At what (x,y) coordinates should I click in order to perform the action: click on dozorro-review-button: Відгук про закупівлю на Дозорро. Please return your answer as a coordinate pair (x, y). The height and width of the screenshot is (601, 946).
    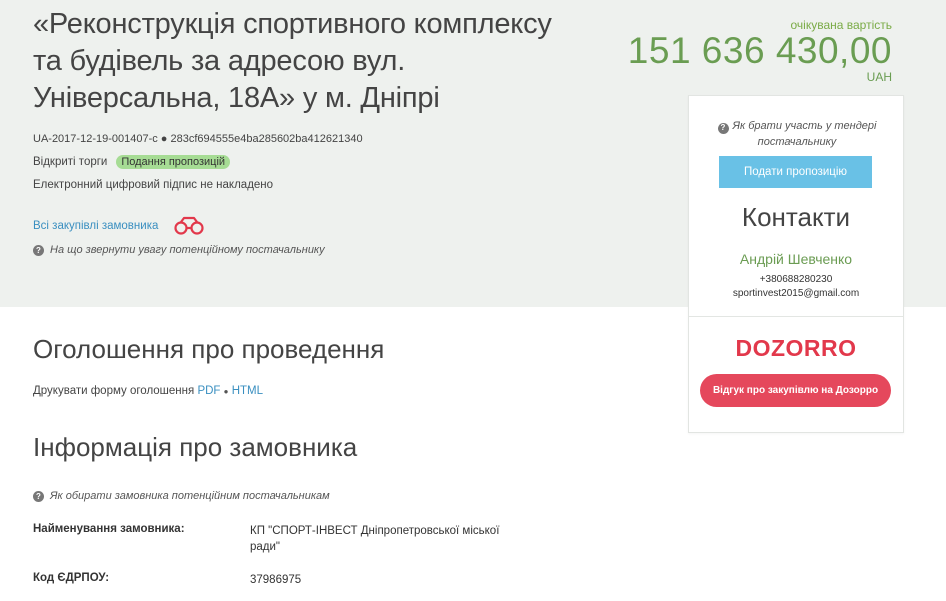
    Looking at the image, I should click on (795, 390).